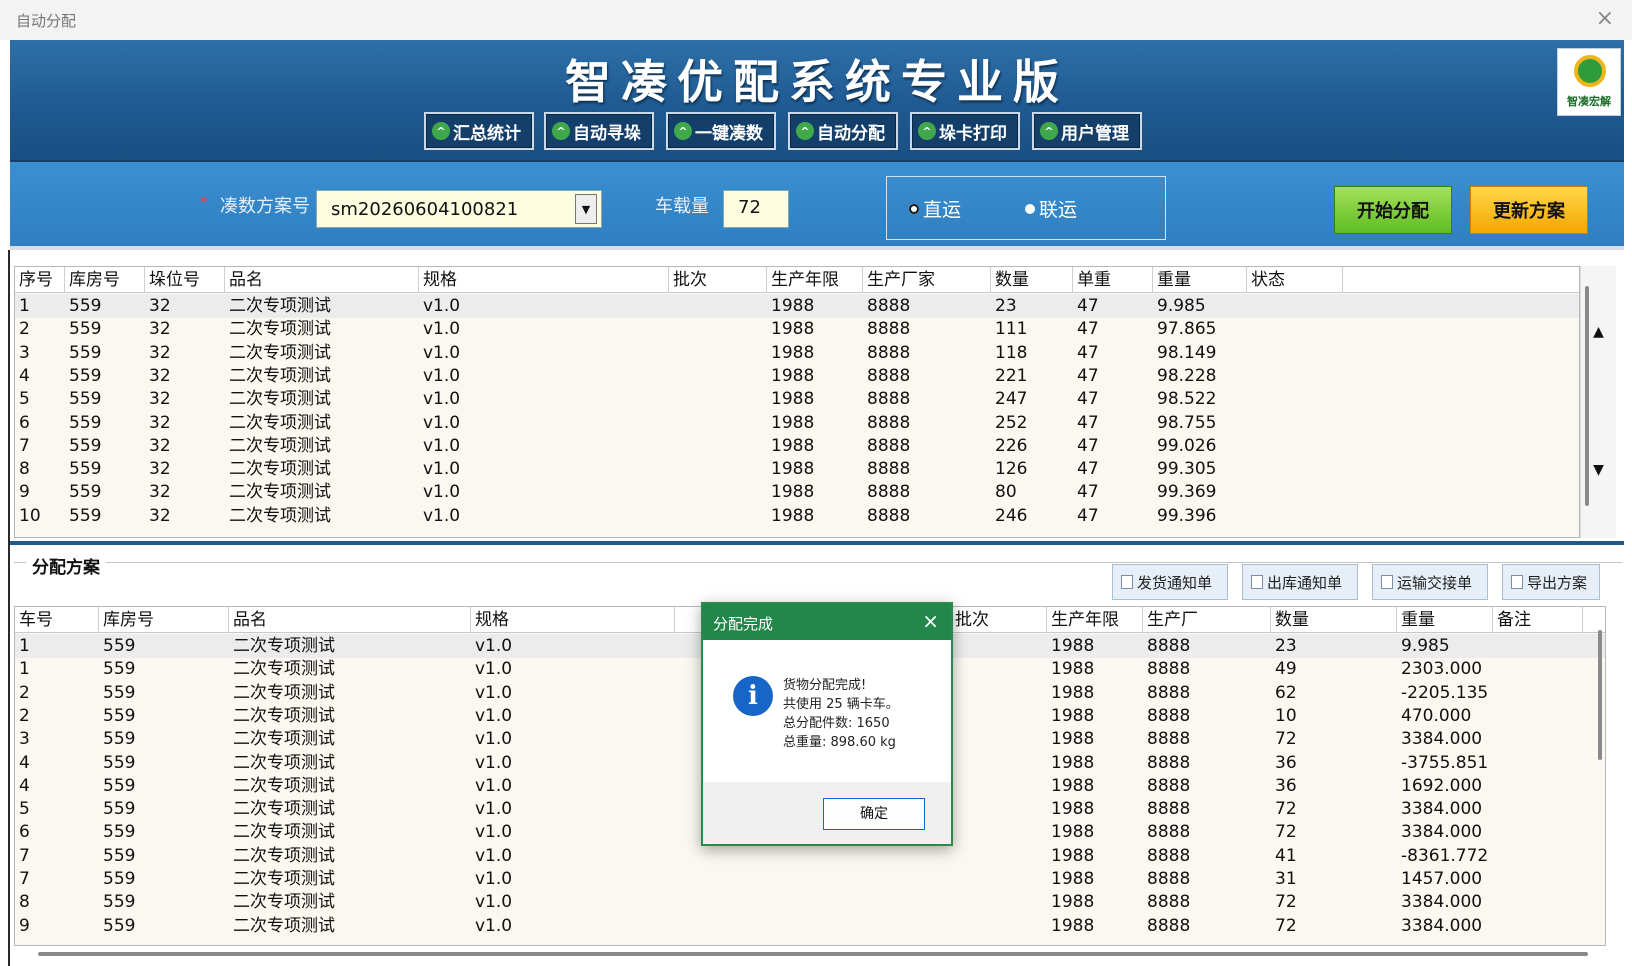 This screenshot has height=966, width=1632. What do you see at coordinates (1442, 902) in the screenshot?
I see `table-cell: 3384.000` at bounding box center [1442, 902].